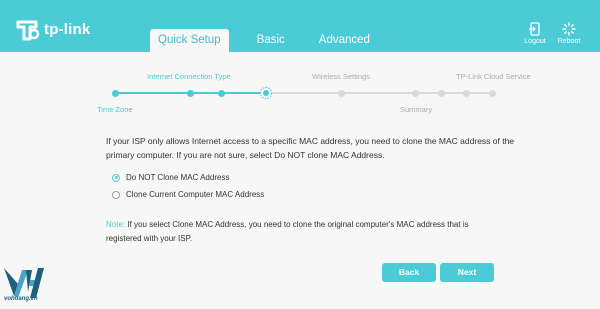 The image size is (600, 309). I want to click on tab-quick-setup: Quick Setup, so click(189, 40).